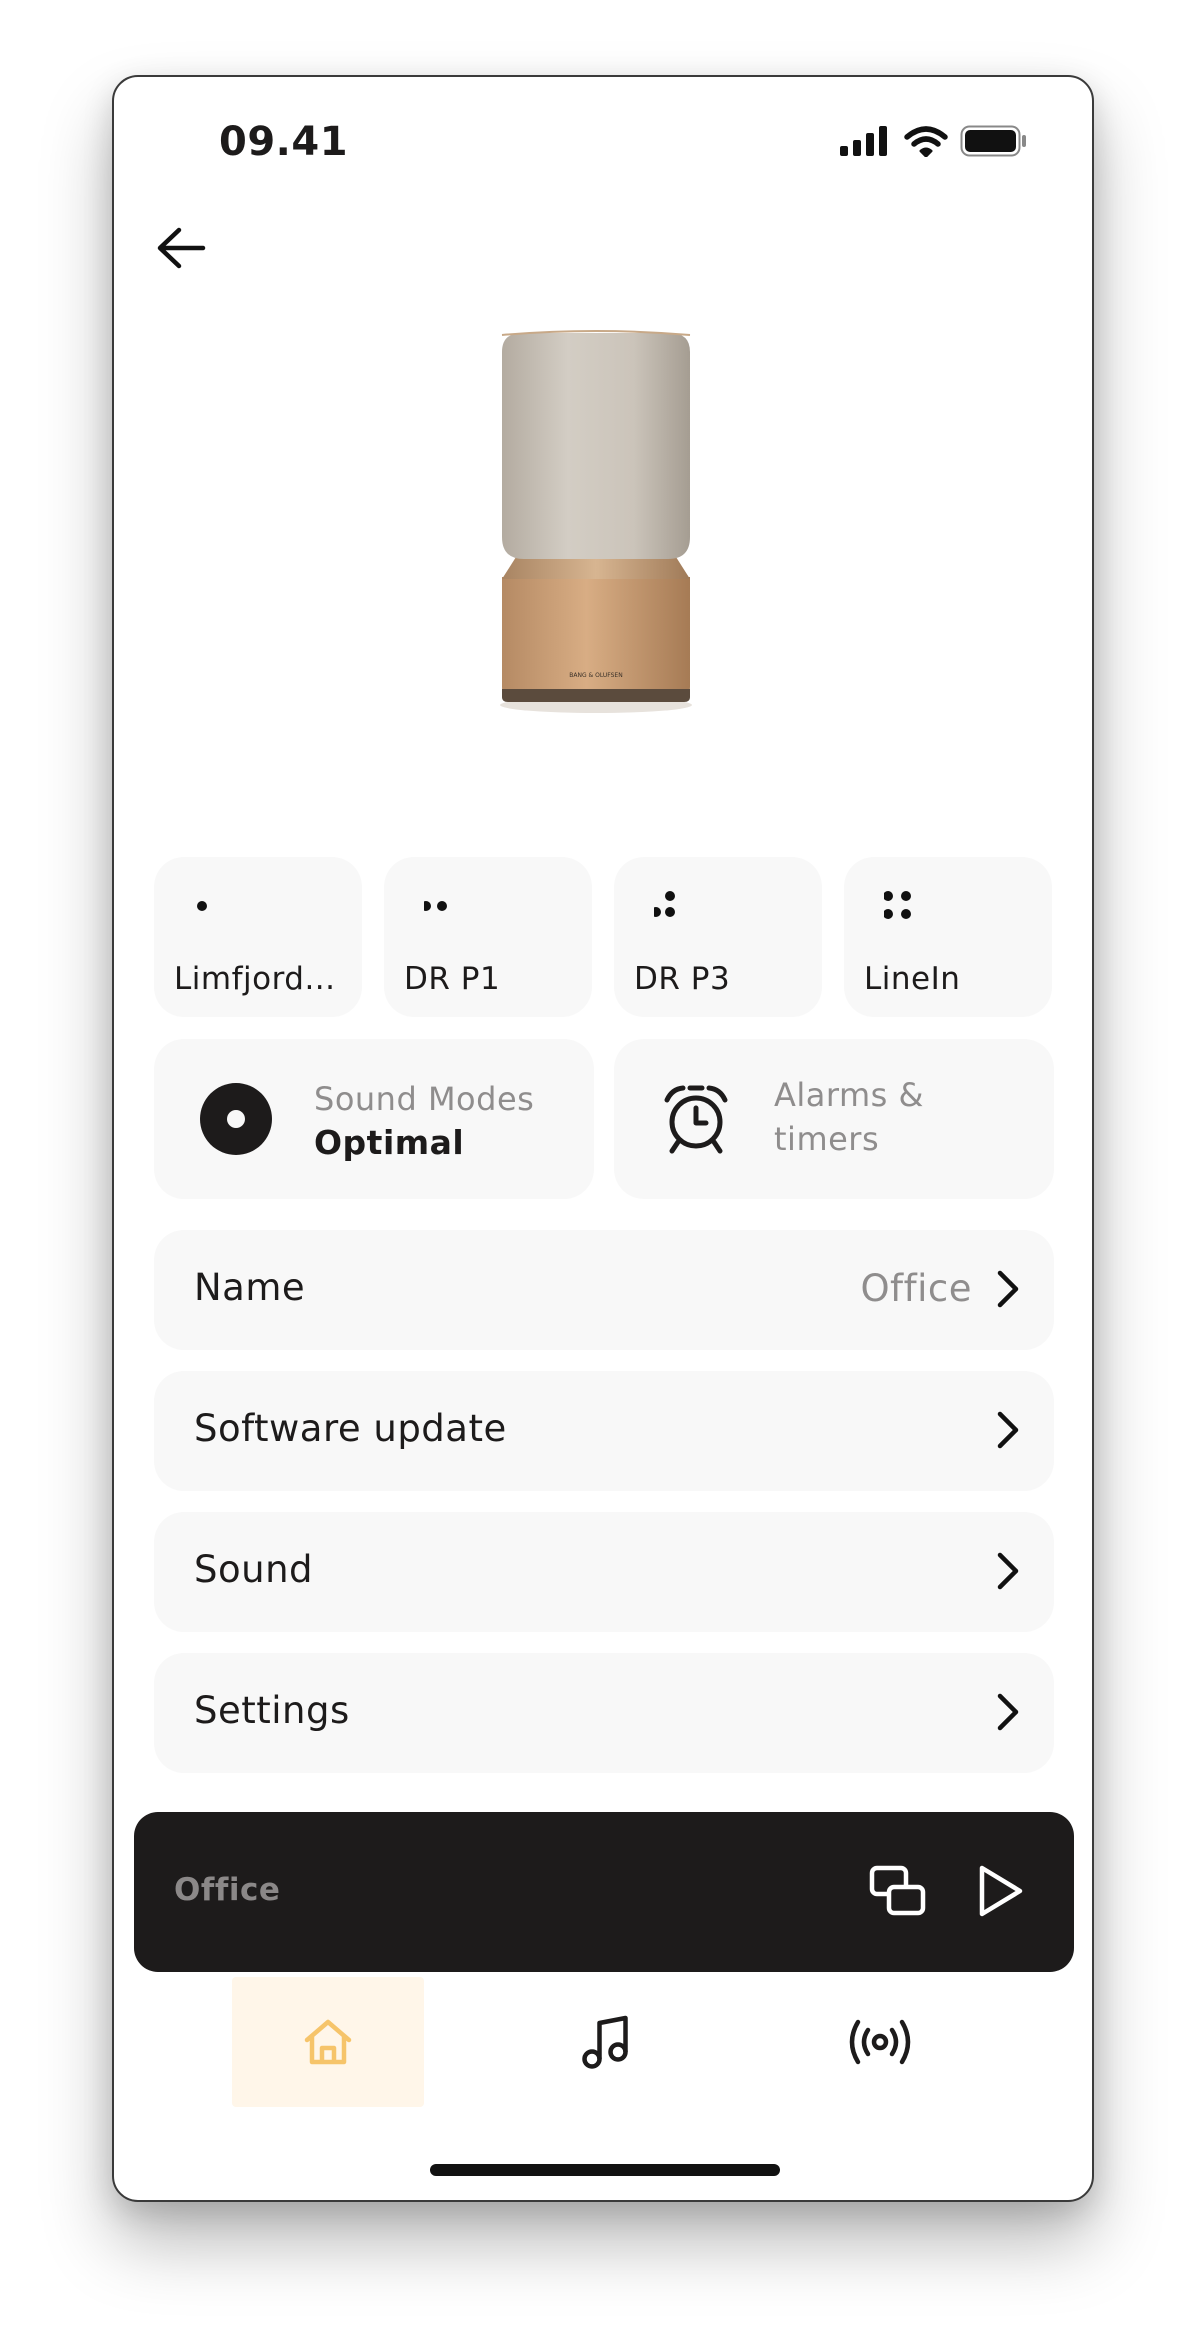  I want to click on nav-radio, so click(880, 2042).